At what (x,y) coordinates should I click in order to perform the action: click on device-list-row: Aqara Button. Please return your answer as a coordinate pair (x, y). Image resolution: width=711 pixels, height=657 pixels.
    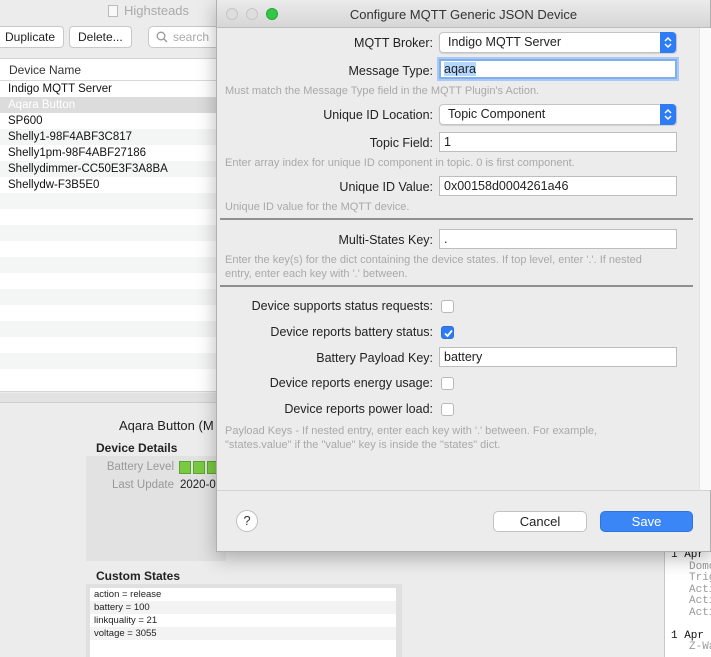
    Looking at the image, I should click on (108, 105).